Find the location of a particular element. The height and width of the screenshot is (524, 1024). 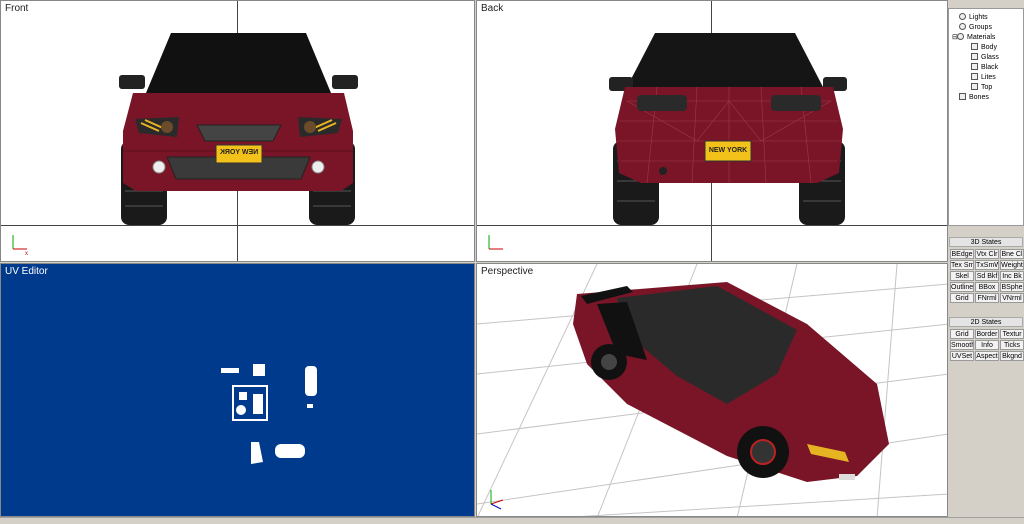

state-button-inc-bk: Inc Bk is located at coordinates (1012, 276).